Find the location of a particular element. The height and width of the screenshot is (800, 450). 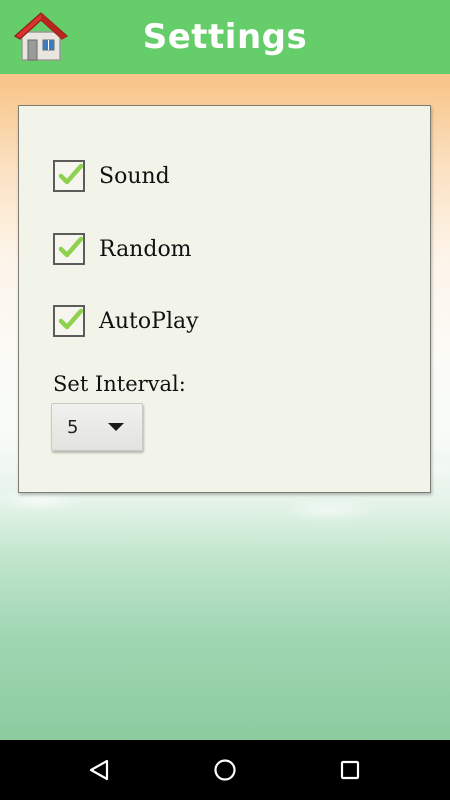

system-navigation-bar is located at coordinates (225, 770).